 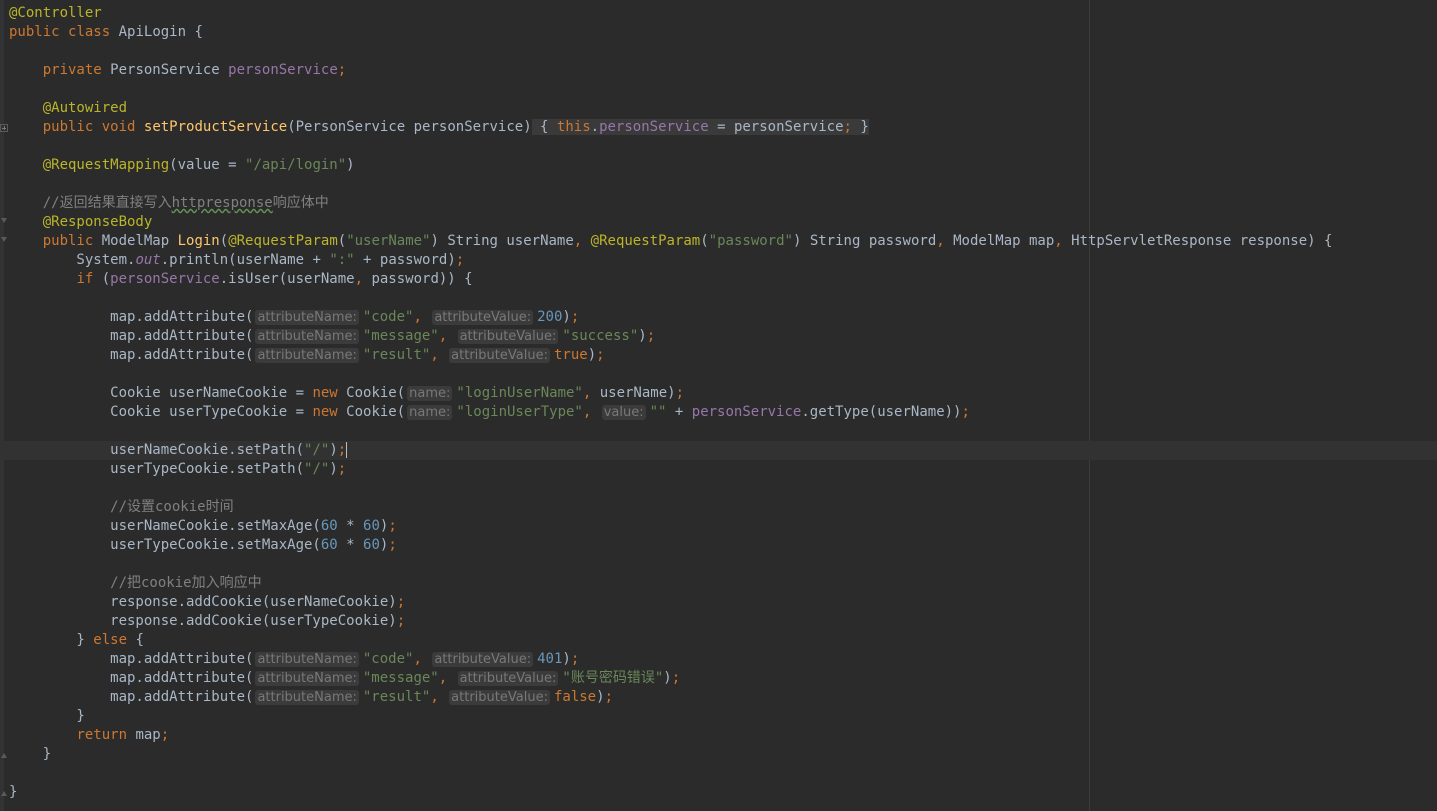 I want to click on code-token: @Autowired, so click(x=85, y=108).